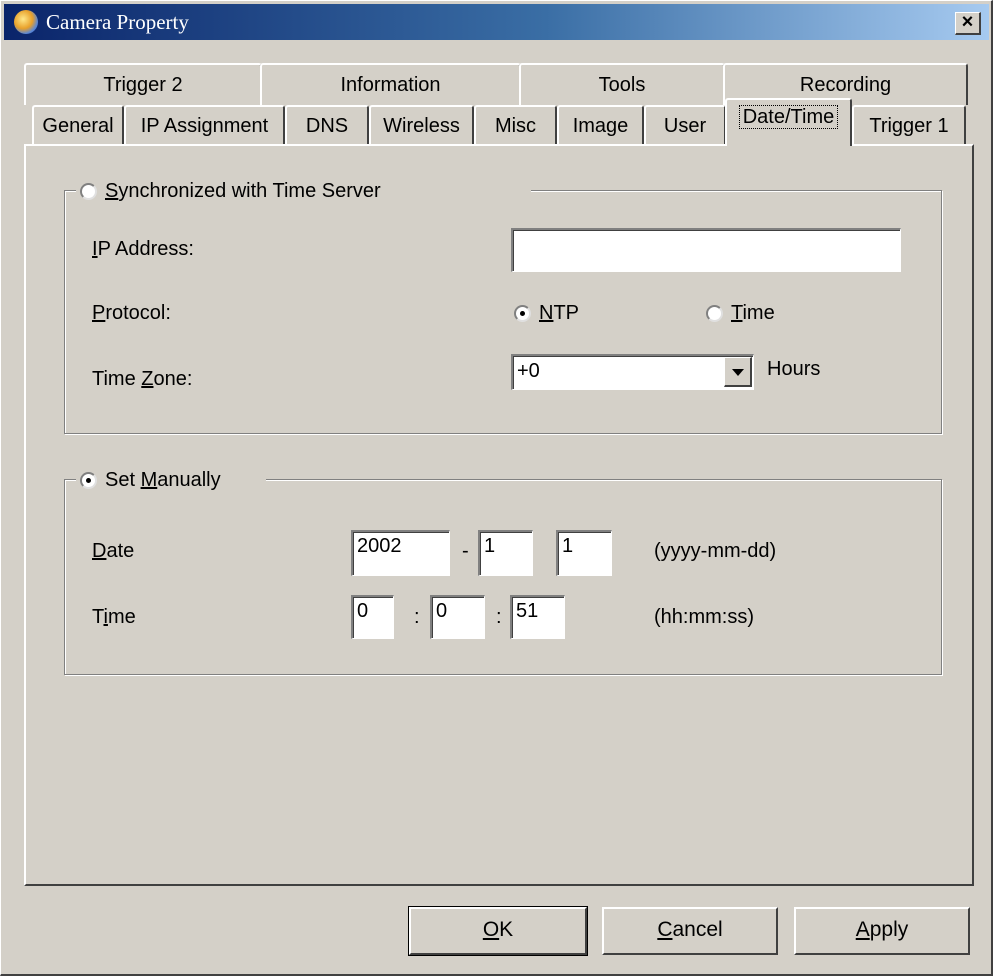  I want to click on ip-address-input, so click(706, 250).